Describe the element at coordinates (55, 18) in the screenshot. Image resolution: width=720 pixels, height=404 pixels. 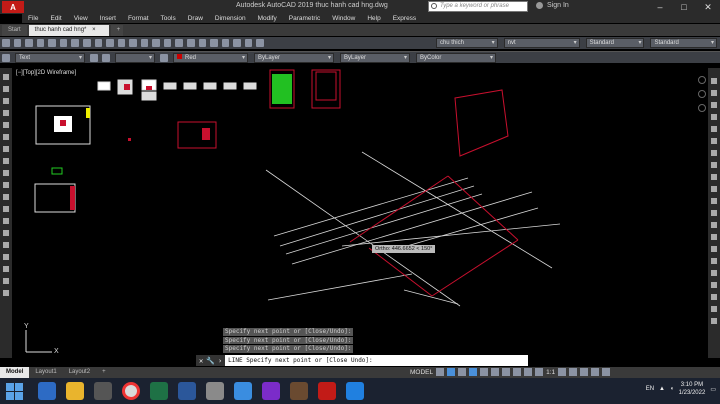
I see `menu-edit: Edit` at that location.